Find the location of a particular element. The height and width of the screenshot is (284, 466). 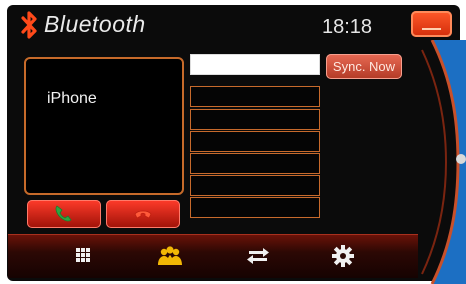

answer-call-button is located at coordinates (64, 214).